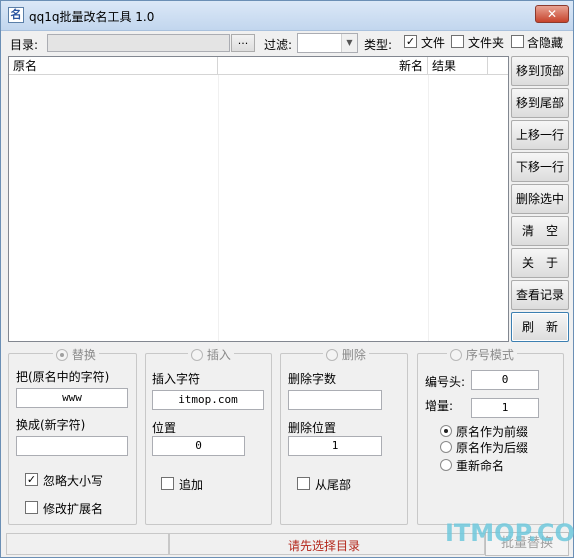 The width and height of the screenshot is (574, 558). Describe the element at coordinates (540, 263) in the screenshot. I see `about-button: 关 于` at that location.